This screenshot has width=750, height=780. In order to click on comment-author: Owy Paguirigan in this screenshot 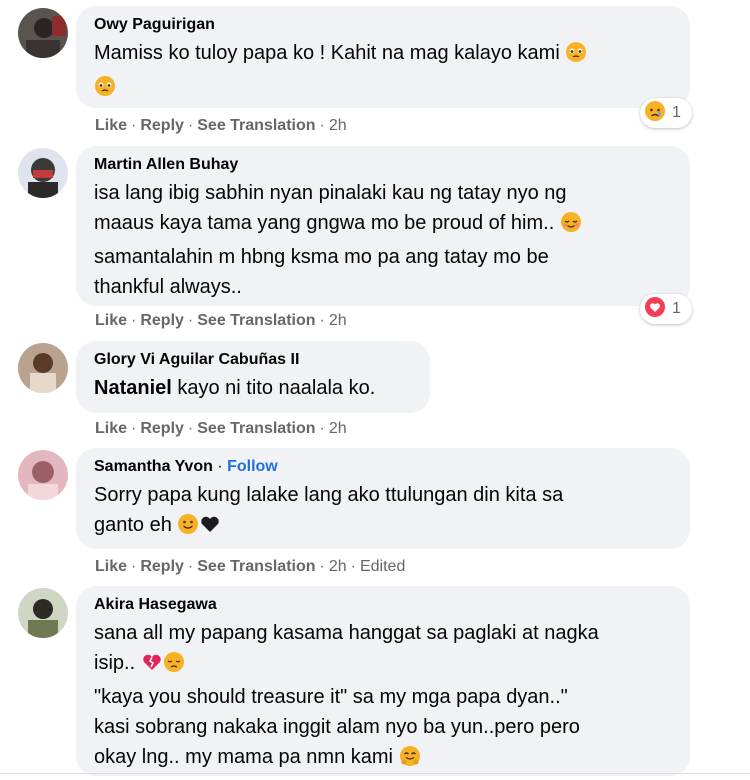, I will do `click(384, 25)`.